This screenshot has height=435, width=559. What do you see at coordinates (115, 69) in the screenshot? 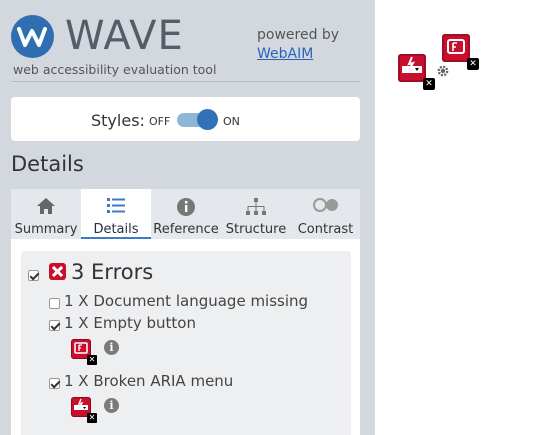
I see `logo-subtitle: web accessibility evaluation tool` at bounding box center [115, 69].